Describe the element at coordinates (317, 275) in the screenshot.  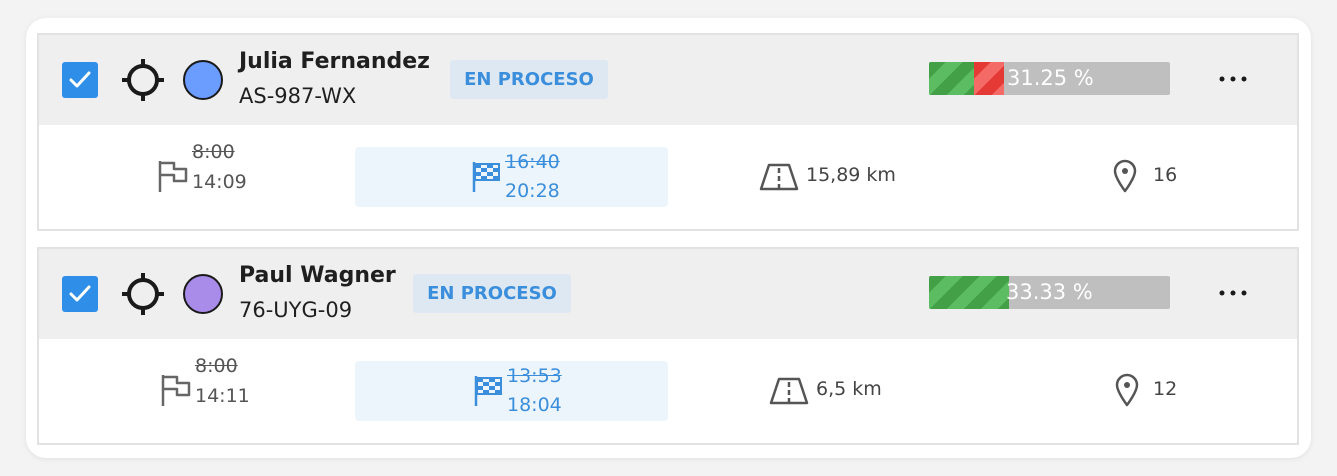
I see `driver-name: Paul Wagner` at that location.